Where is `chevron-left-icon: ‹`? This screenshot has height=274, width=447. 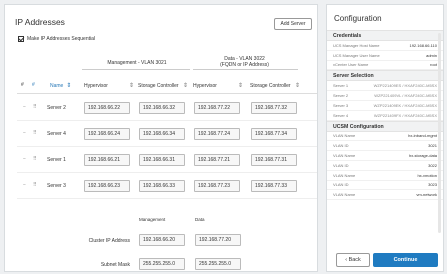
chevron-left-icon: ‹ is located at coordinates (346, 260).